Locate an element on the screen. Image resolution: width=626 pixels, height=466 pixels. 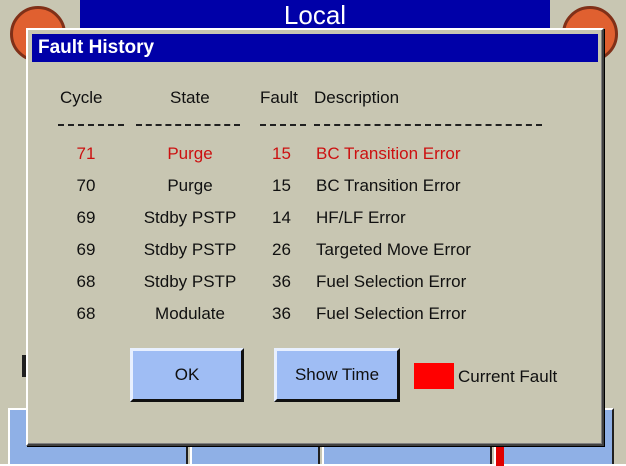
cycle-cell: 71 is located at coordinates (86, 153).